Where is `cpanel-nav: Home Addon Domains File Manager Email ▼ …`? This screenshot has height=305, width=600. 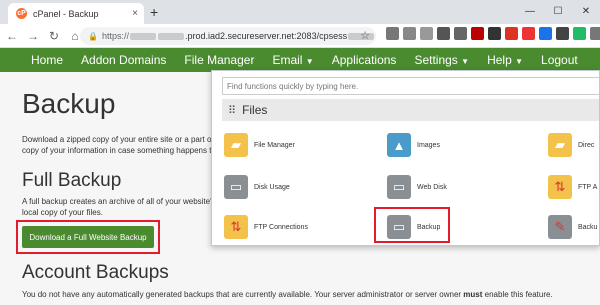 cpanel-nav: Home Addon Domains File Manager Email ▼ … is located at coordinates (300, 60).